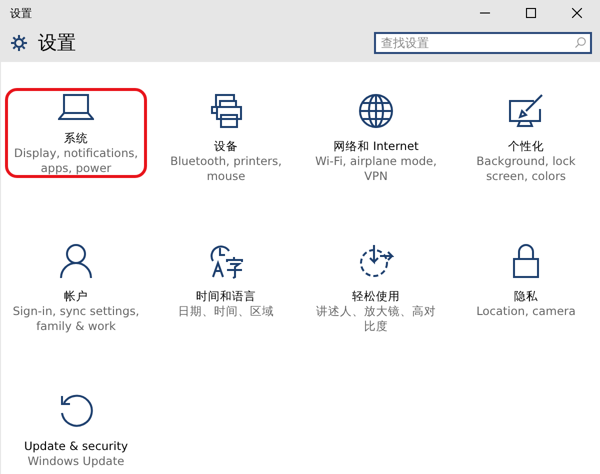 The height and width of the screenshot is (474, 600). I want to click on tile-title: 帐户, so click(76, 296).